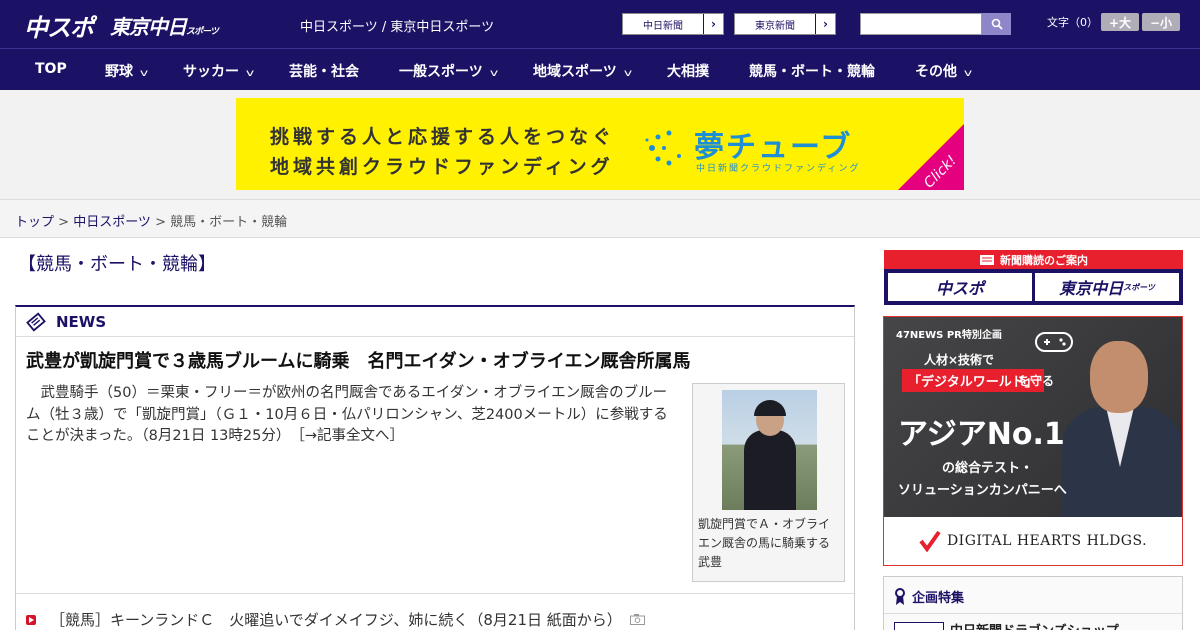  I want to click on list-item: ［競馬］キーンランドＣ 火曜追いでダイメイフジ、姉に続く（8月21日 紙面から）, so click(335, 619).